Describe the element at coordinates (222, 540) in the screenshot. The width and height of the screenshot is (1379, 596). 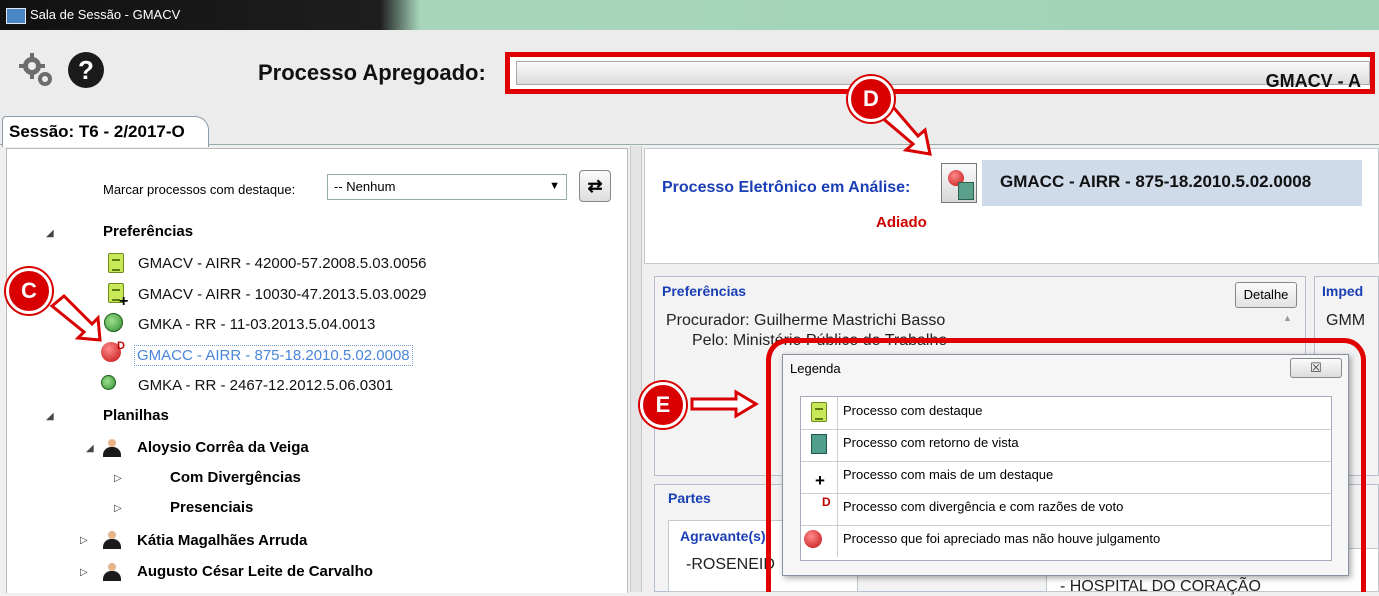
I see `tree-node-ministro: Kátia Magalhães Arruda` at that location.